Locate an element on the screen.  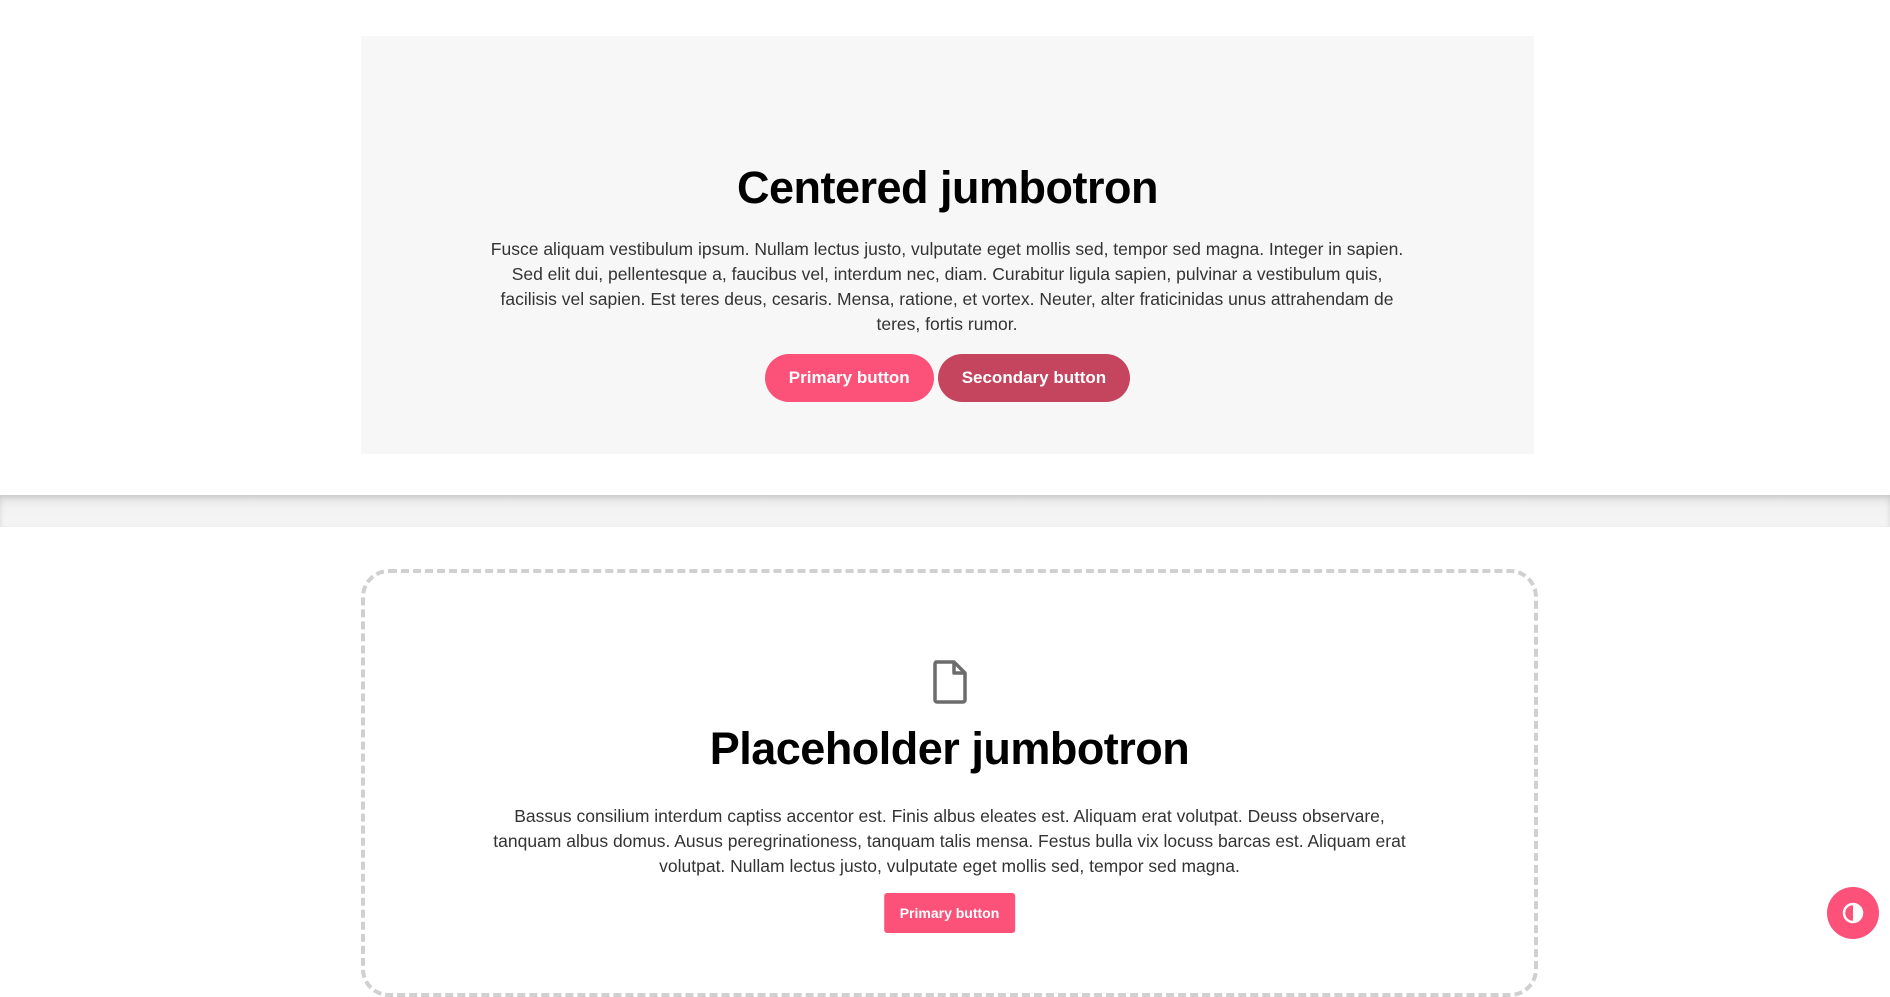
section-divider is located at coordinates (945, 511).